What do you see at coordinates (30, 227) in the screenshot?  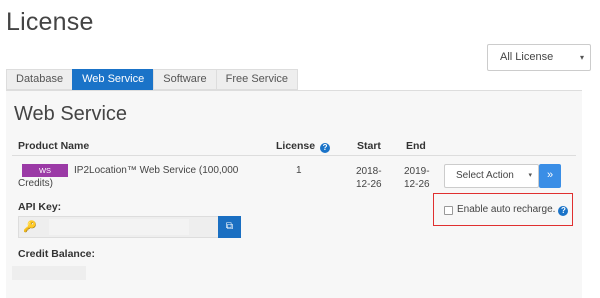 I see `key-icon: 🔑` at bounding box center [30, 227].